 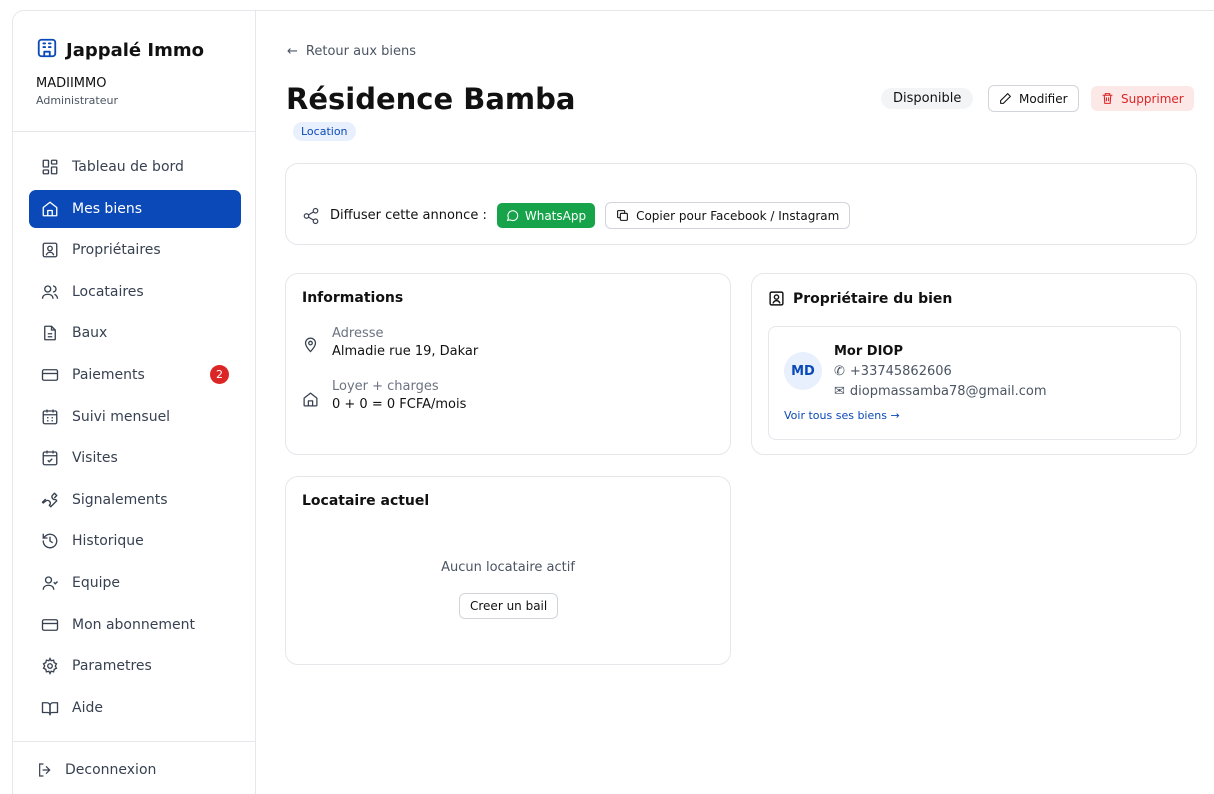 What do you see at coordinates (219, 374) in the screenshot?
I see `notification-badge: 2` at bounding box center [219, 374].